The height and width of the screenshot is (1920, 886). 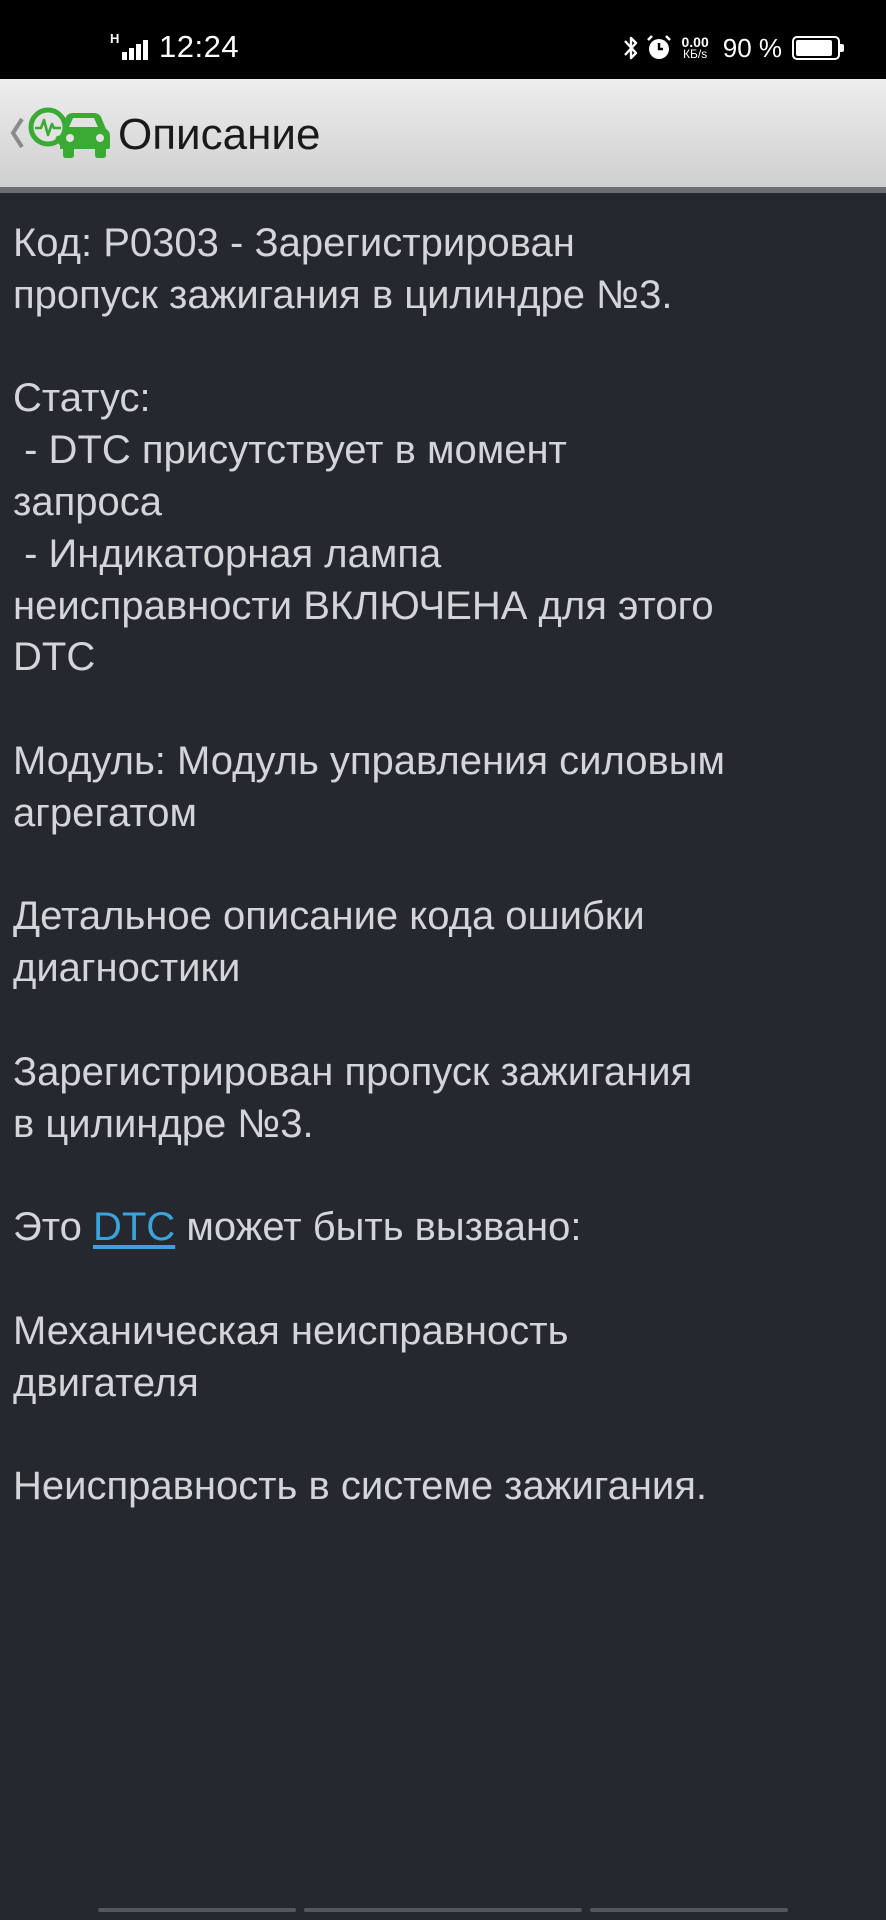 I want to click on alarm-icon, so click(x=659, y=47).